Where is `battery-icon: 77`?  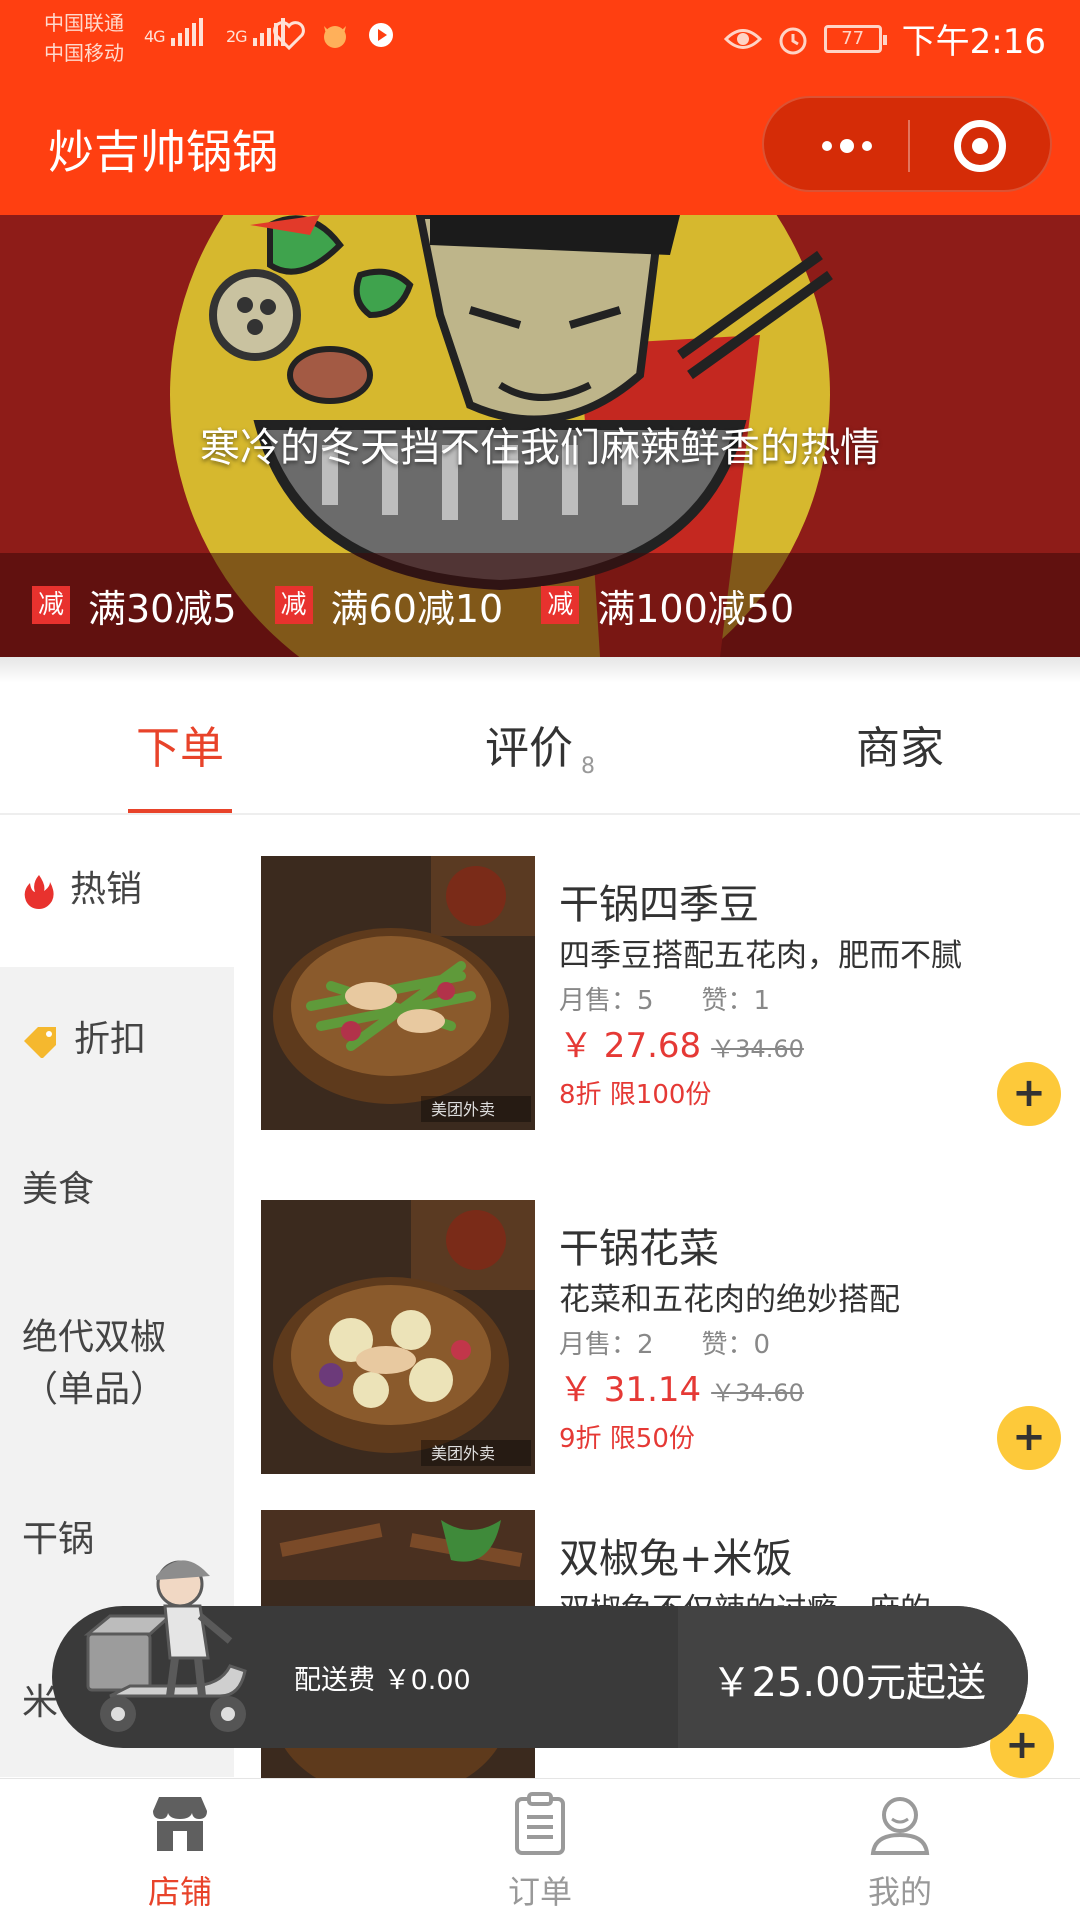 battery-icon: 77 is located at coordinates (855, 38).